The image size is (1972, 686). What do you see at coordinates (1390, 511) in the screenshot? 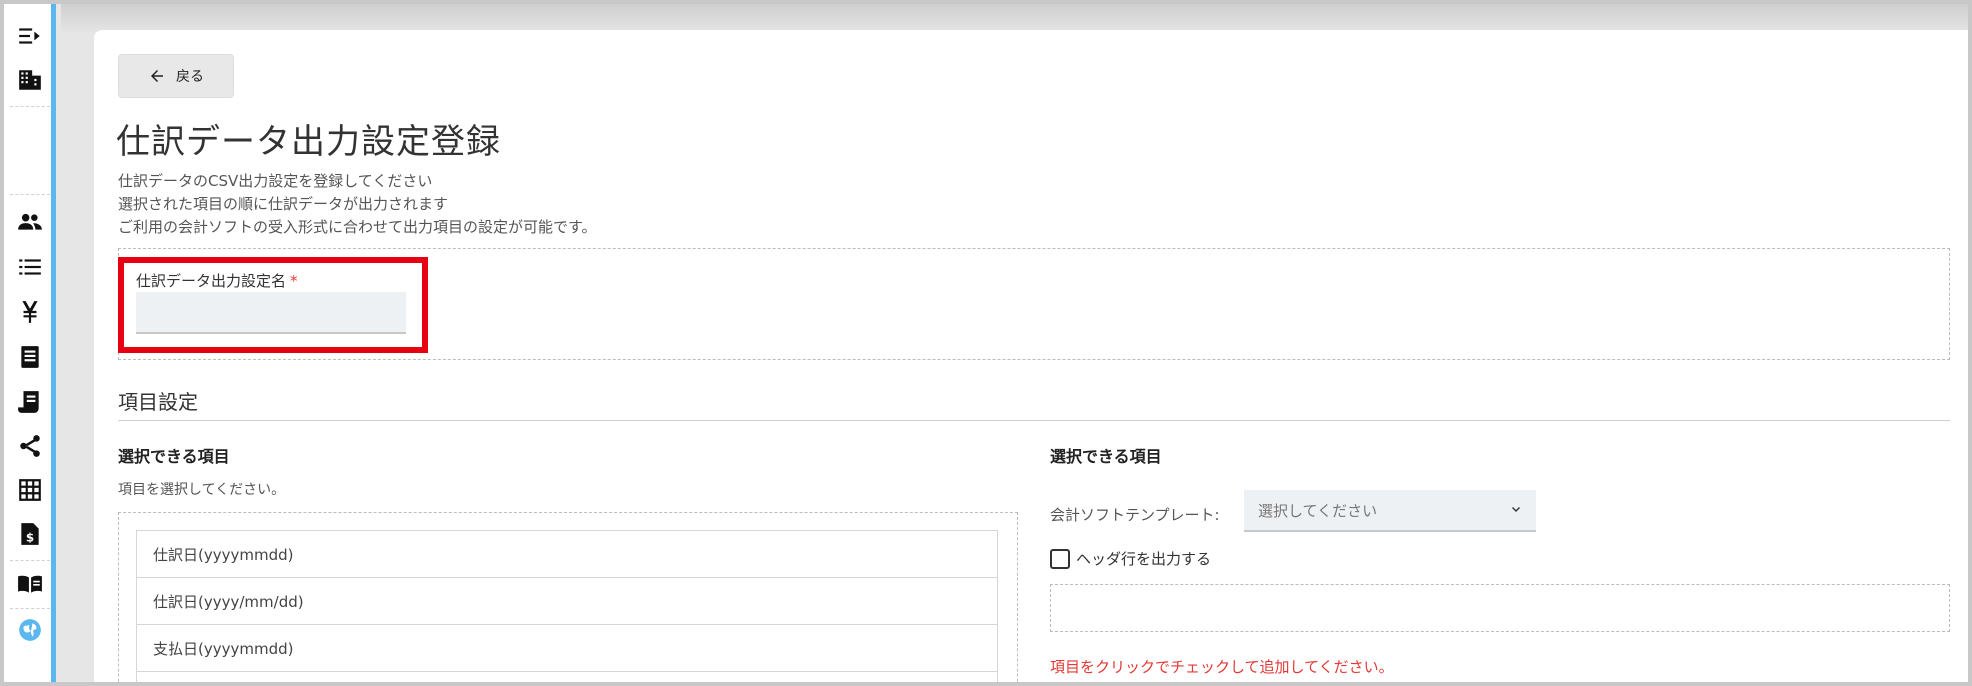
I see `template-select: 選択してください` at bounding box center [1390, 511].